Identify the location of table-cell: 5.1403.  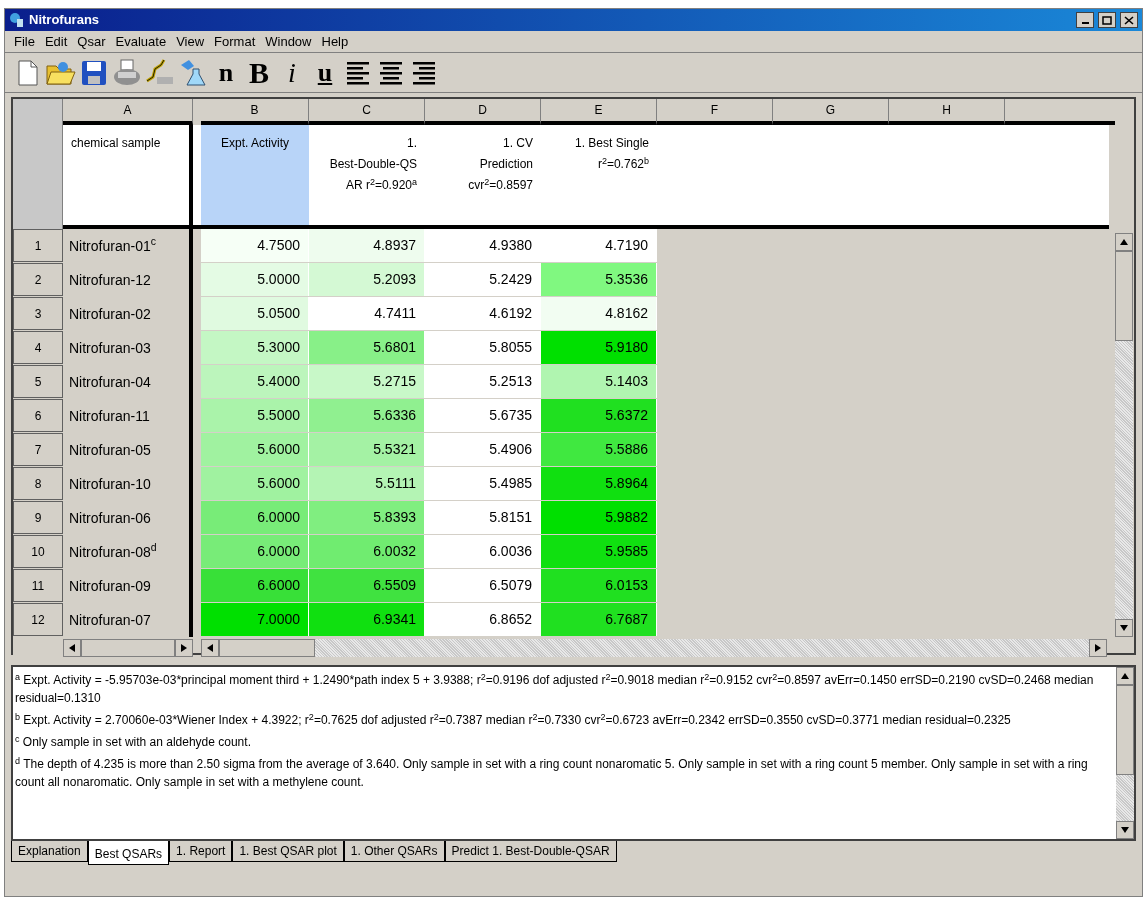
(599, 381).